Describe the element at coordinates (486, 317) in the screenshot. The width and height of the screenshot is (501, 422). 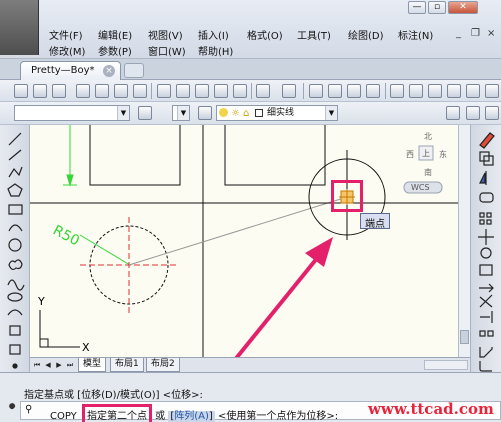
I see `extend-icon` at that location.